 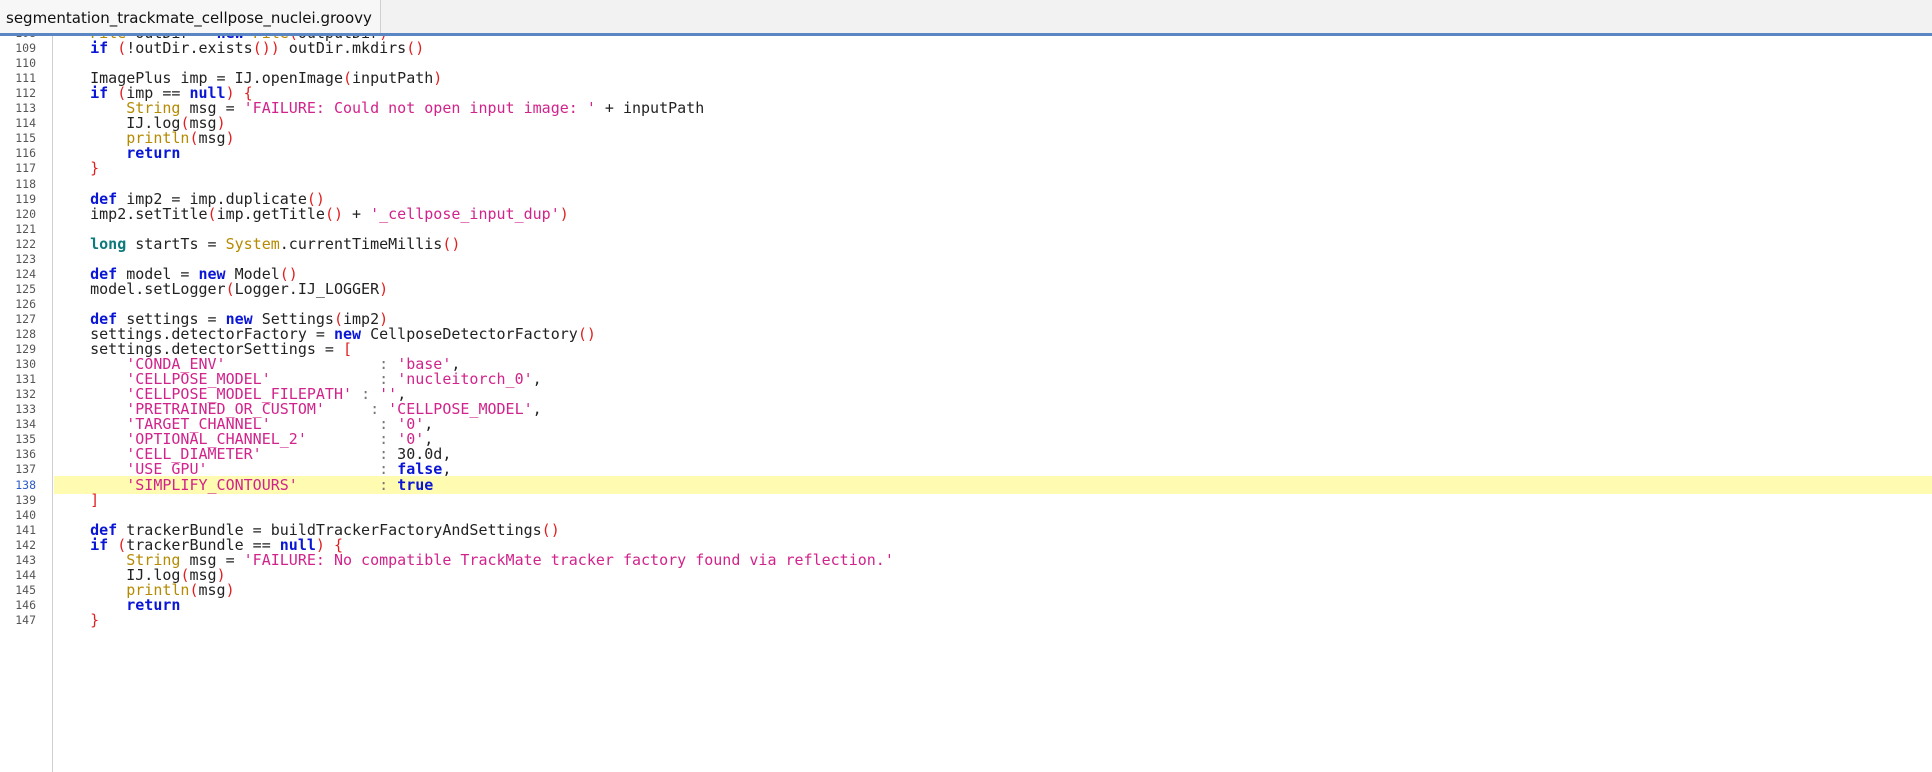 I want to click on code-text: }, so click(x=993, y=620).